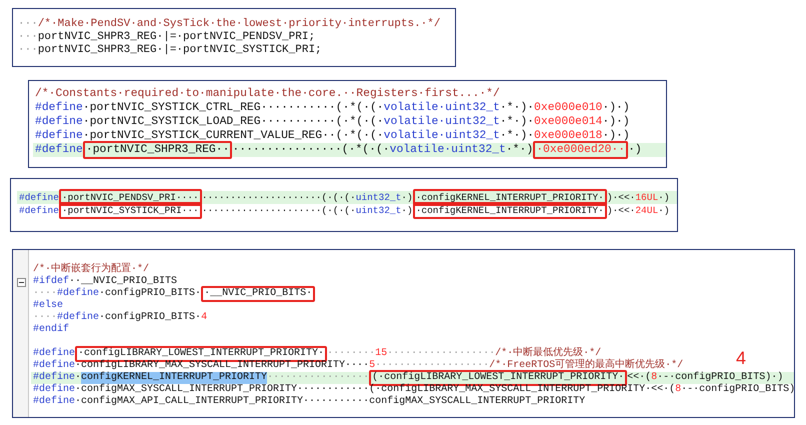 The height and width of the screenshot is (425, 806). I want to click on number-literal: 4, so click(204, 318).